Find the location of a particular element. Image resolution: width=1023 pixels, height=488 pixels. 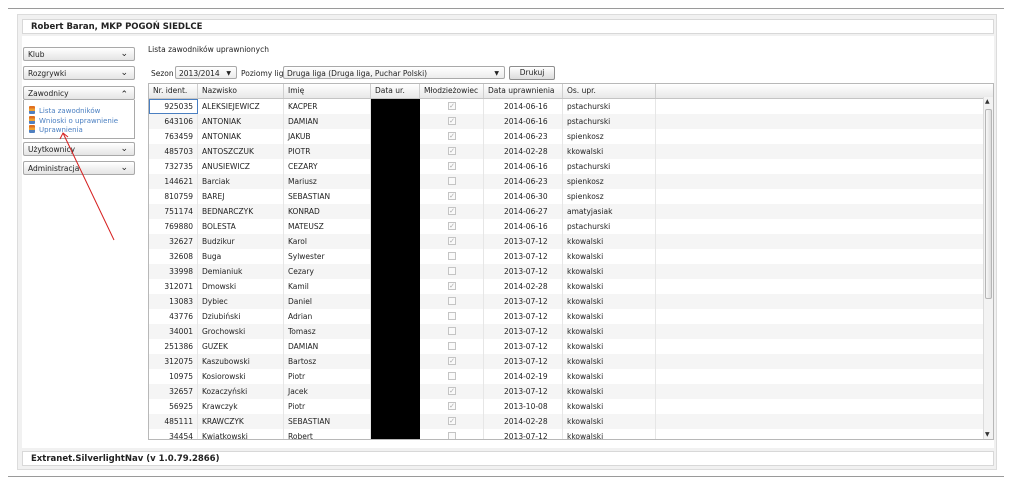

col-header-name: Imię is located at coordinates (327, 91).